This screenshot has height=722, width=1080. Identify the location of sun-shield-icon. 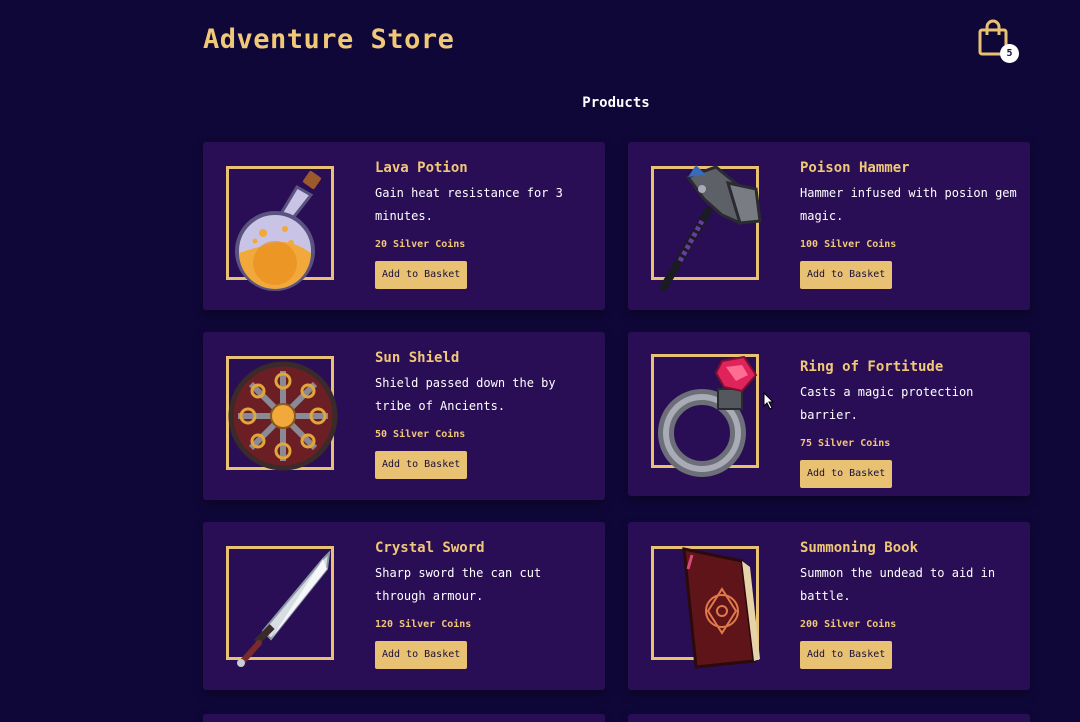
(283, 416).